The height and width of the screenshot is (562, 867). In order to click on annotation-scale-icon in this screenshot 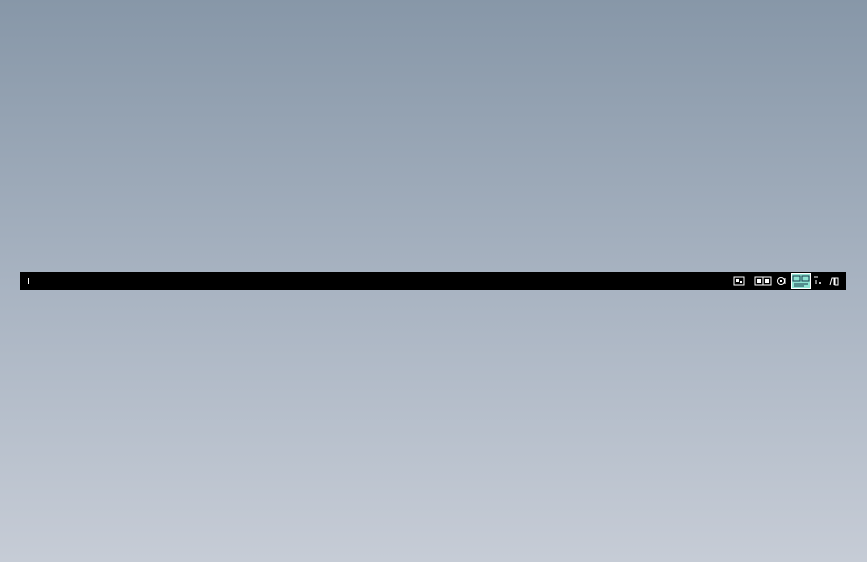, I will do `click(782, 281)`.